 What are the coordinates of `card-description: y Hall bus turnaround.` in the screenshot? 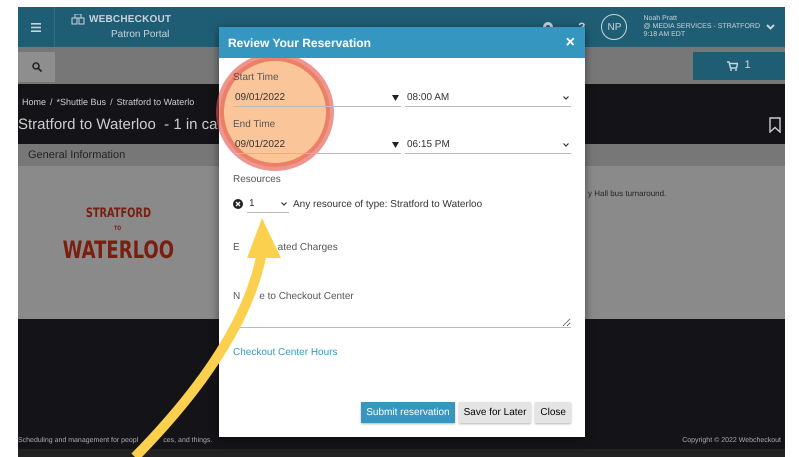 It's located at (627, 194).